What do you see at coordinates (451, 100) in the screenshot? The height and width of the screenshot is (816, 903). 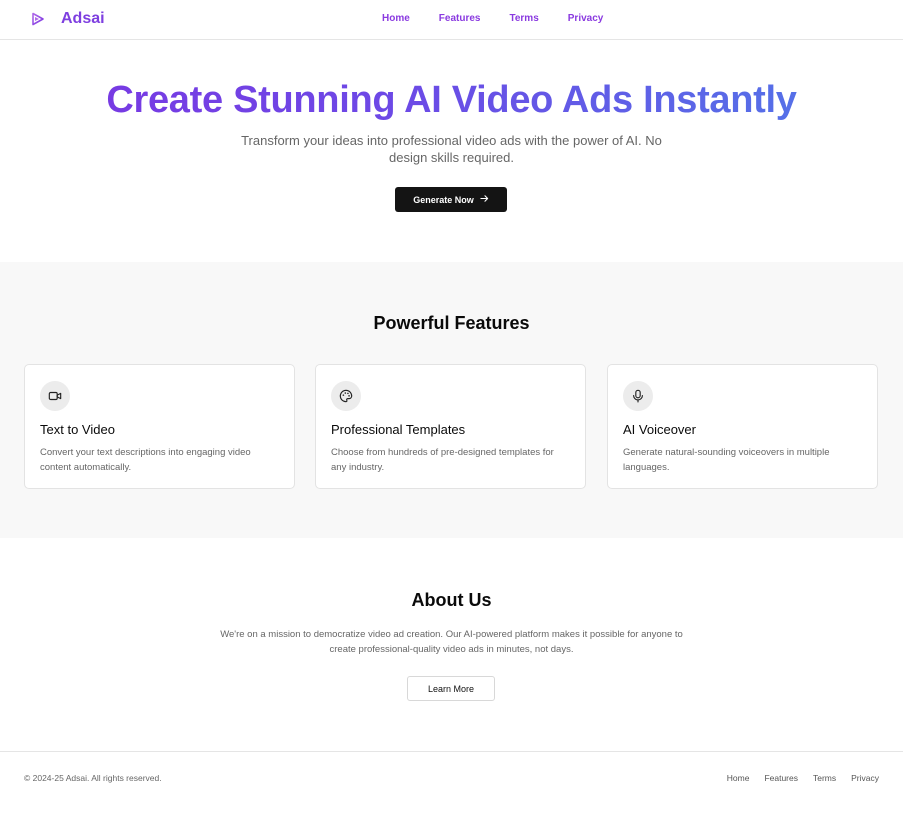 I see `hero-title: Create Stunning AI Video Ads Instantly` at bounding box center [451, 100].